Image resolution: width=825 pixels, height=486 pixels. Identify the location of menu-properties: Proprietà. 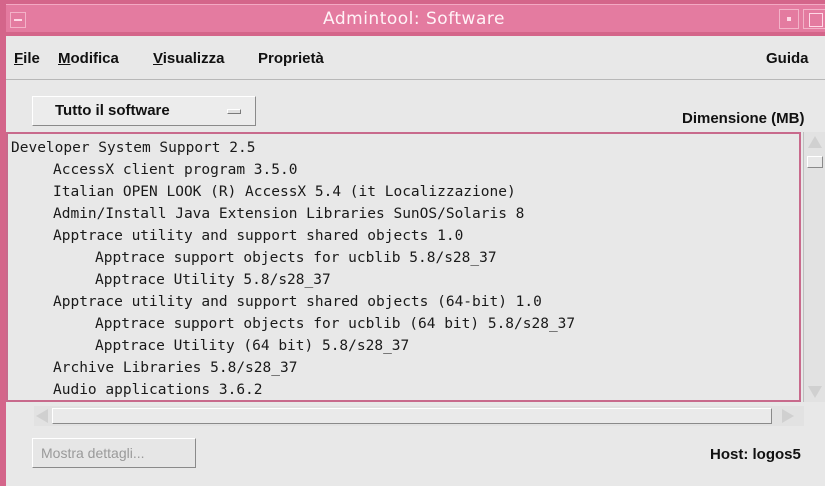
(291, 58).